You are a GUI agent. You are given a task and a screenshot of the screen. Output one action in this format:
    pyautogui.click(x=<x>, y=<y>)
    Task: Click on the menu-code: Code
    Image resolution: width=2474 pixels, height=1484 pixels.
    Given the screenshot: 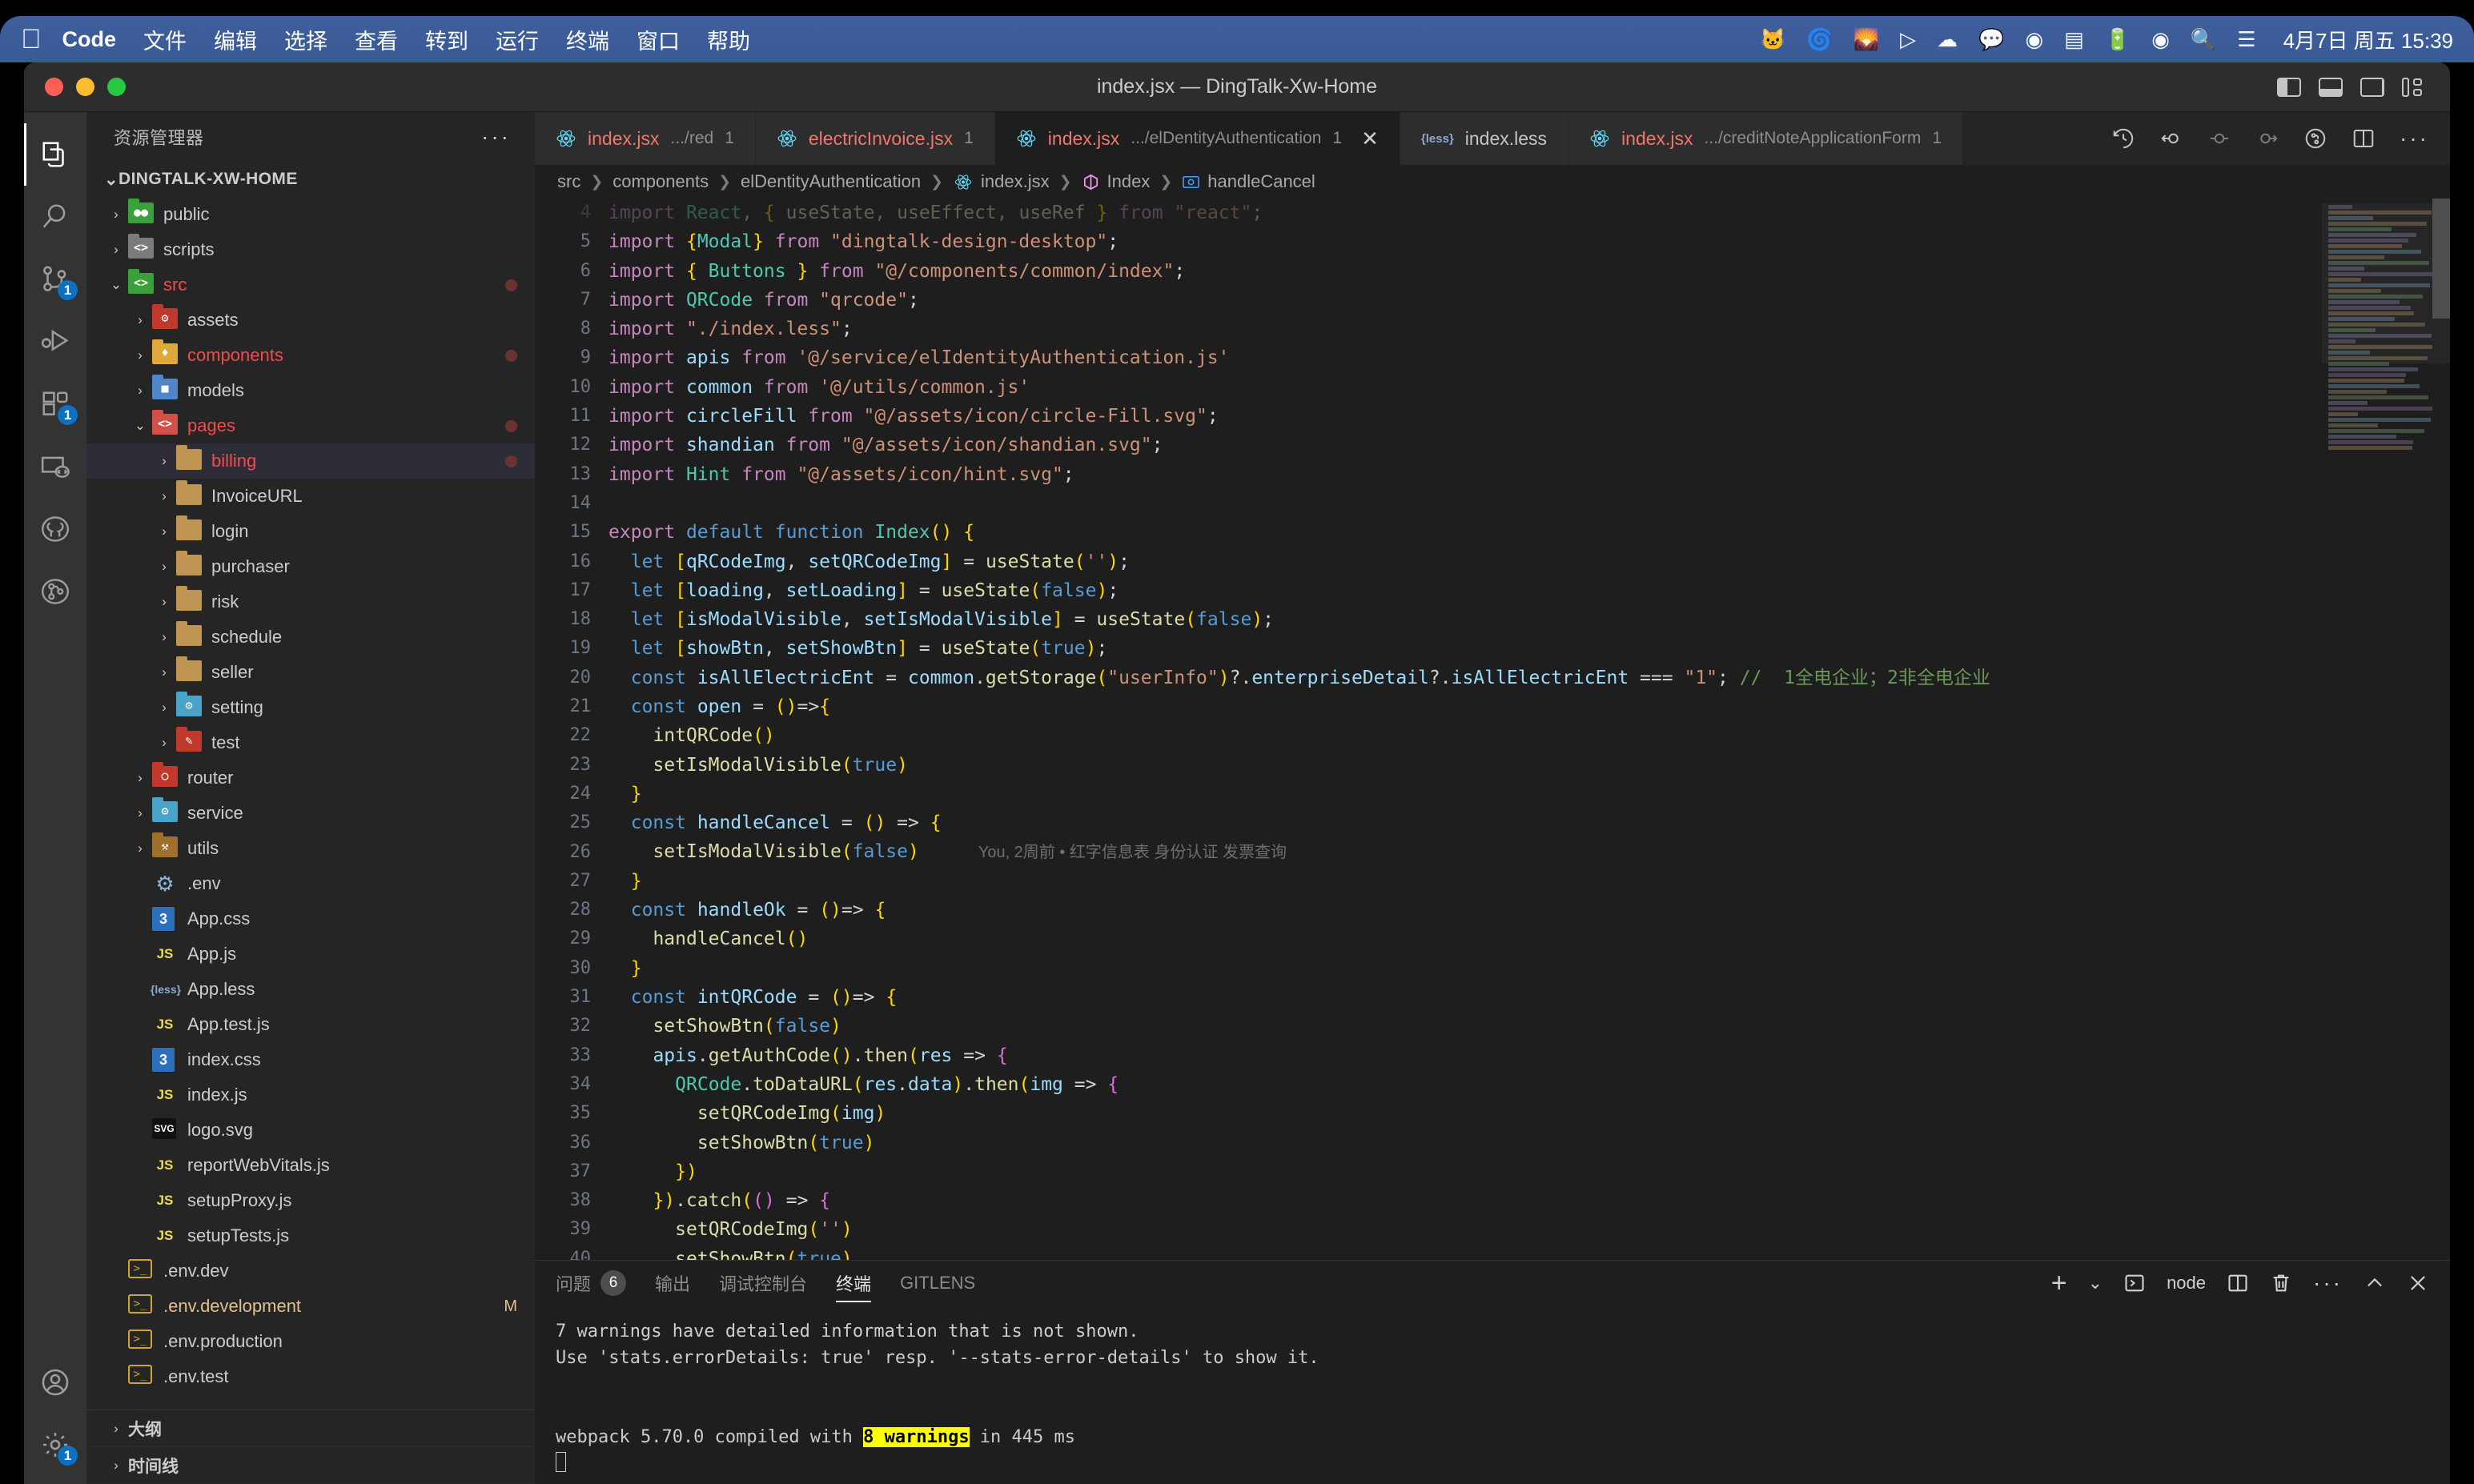 What is the action you would take?
    pyautogui.click(x=90, y=39)
    